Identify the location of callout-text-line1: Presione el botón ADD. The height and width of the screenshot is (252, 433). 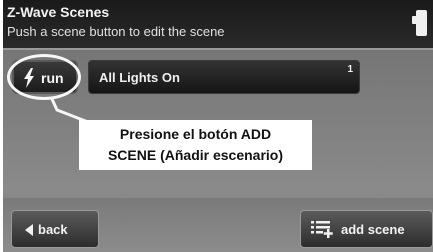
(195, 134).